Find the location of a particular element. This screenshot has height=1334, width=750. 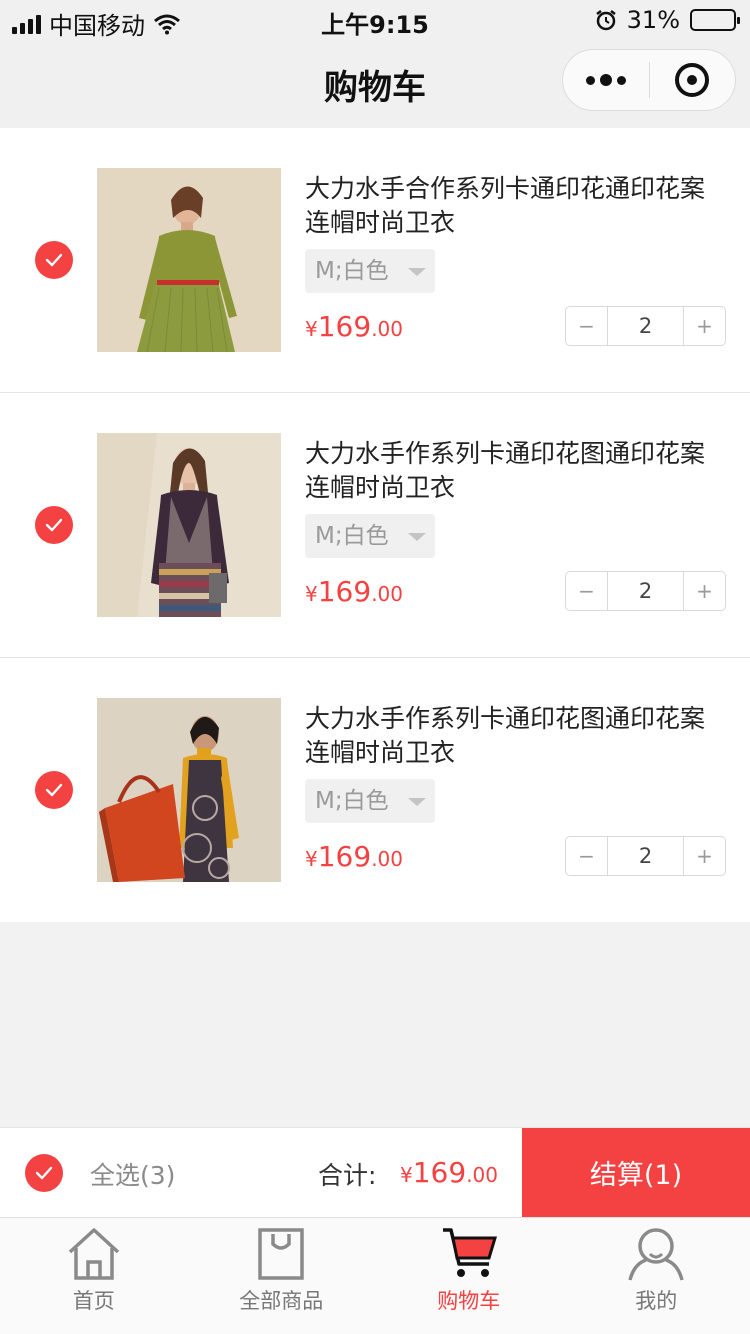

total-label: 合计: is located at coordinates (347, 1175).